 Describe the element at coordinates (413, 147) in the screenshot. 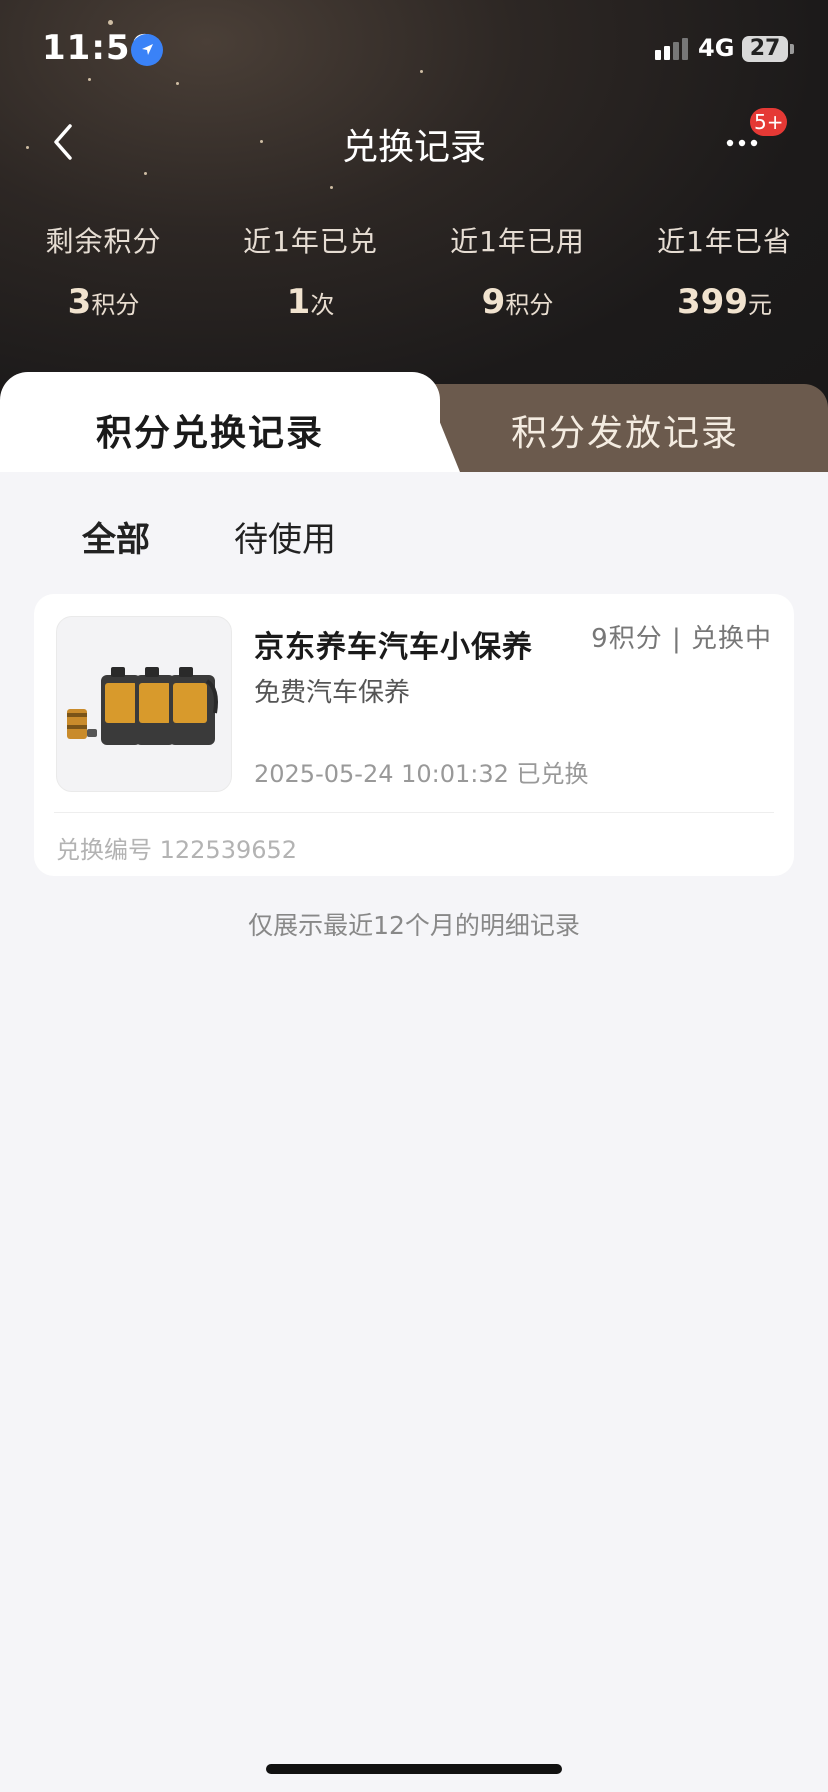

I see `page-title: 兑换记录` at that location.